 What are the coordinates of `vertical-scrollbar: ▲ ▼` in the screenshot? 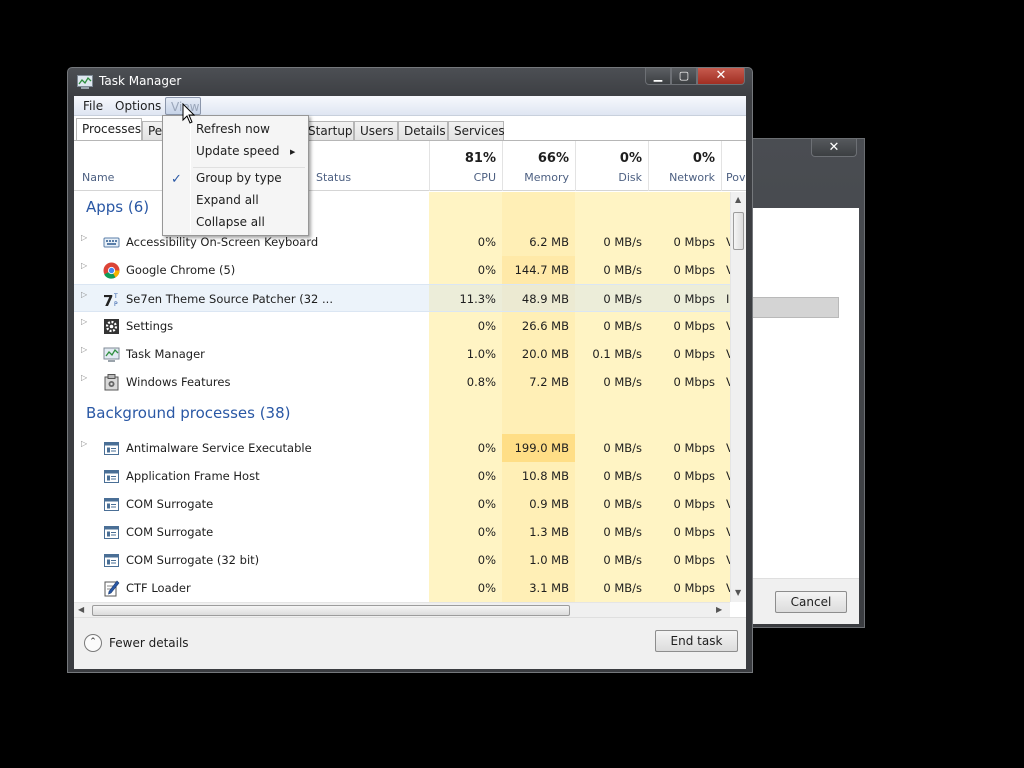 It's located at (738, 397).